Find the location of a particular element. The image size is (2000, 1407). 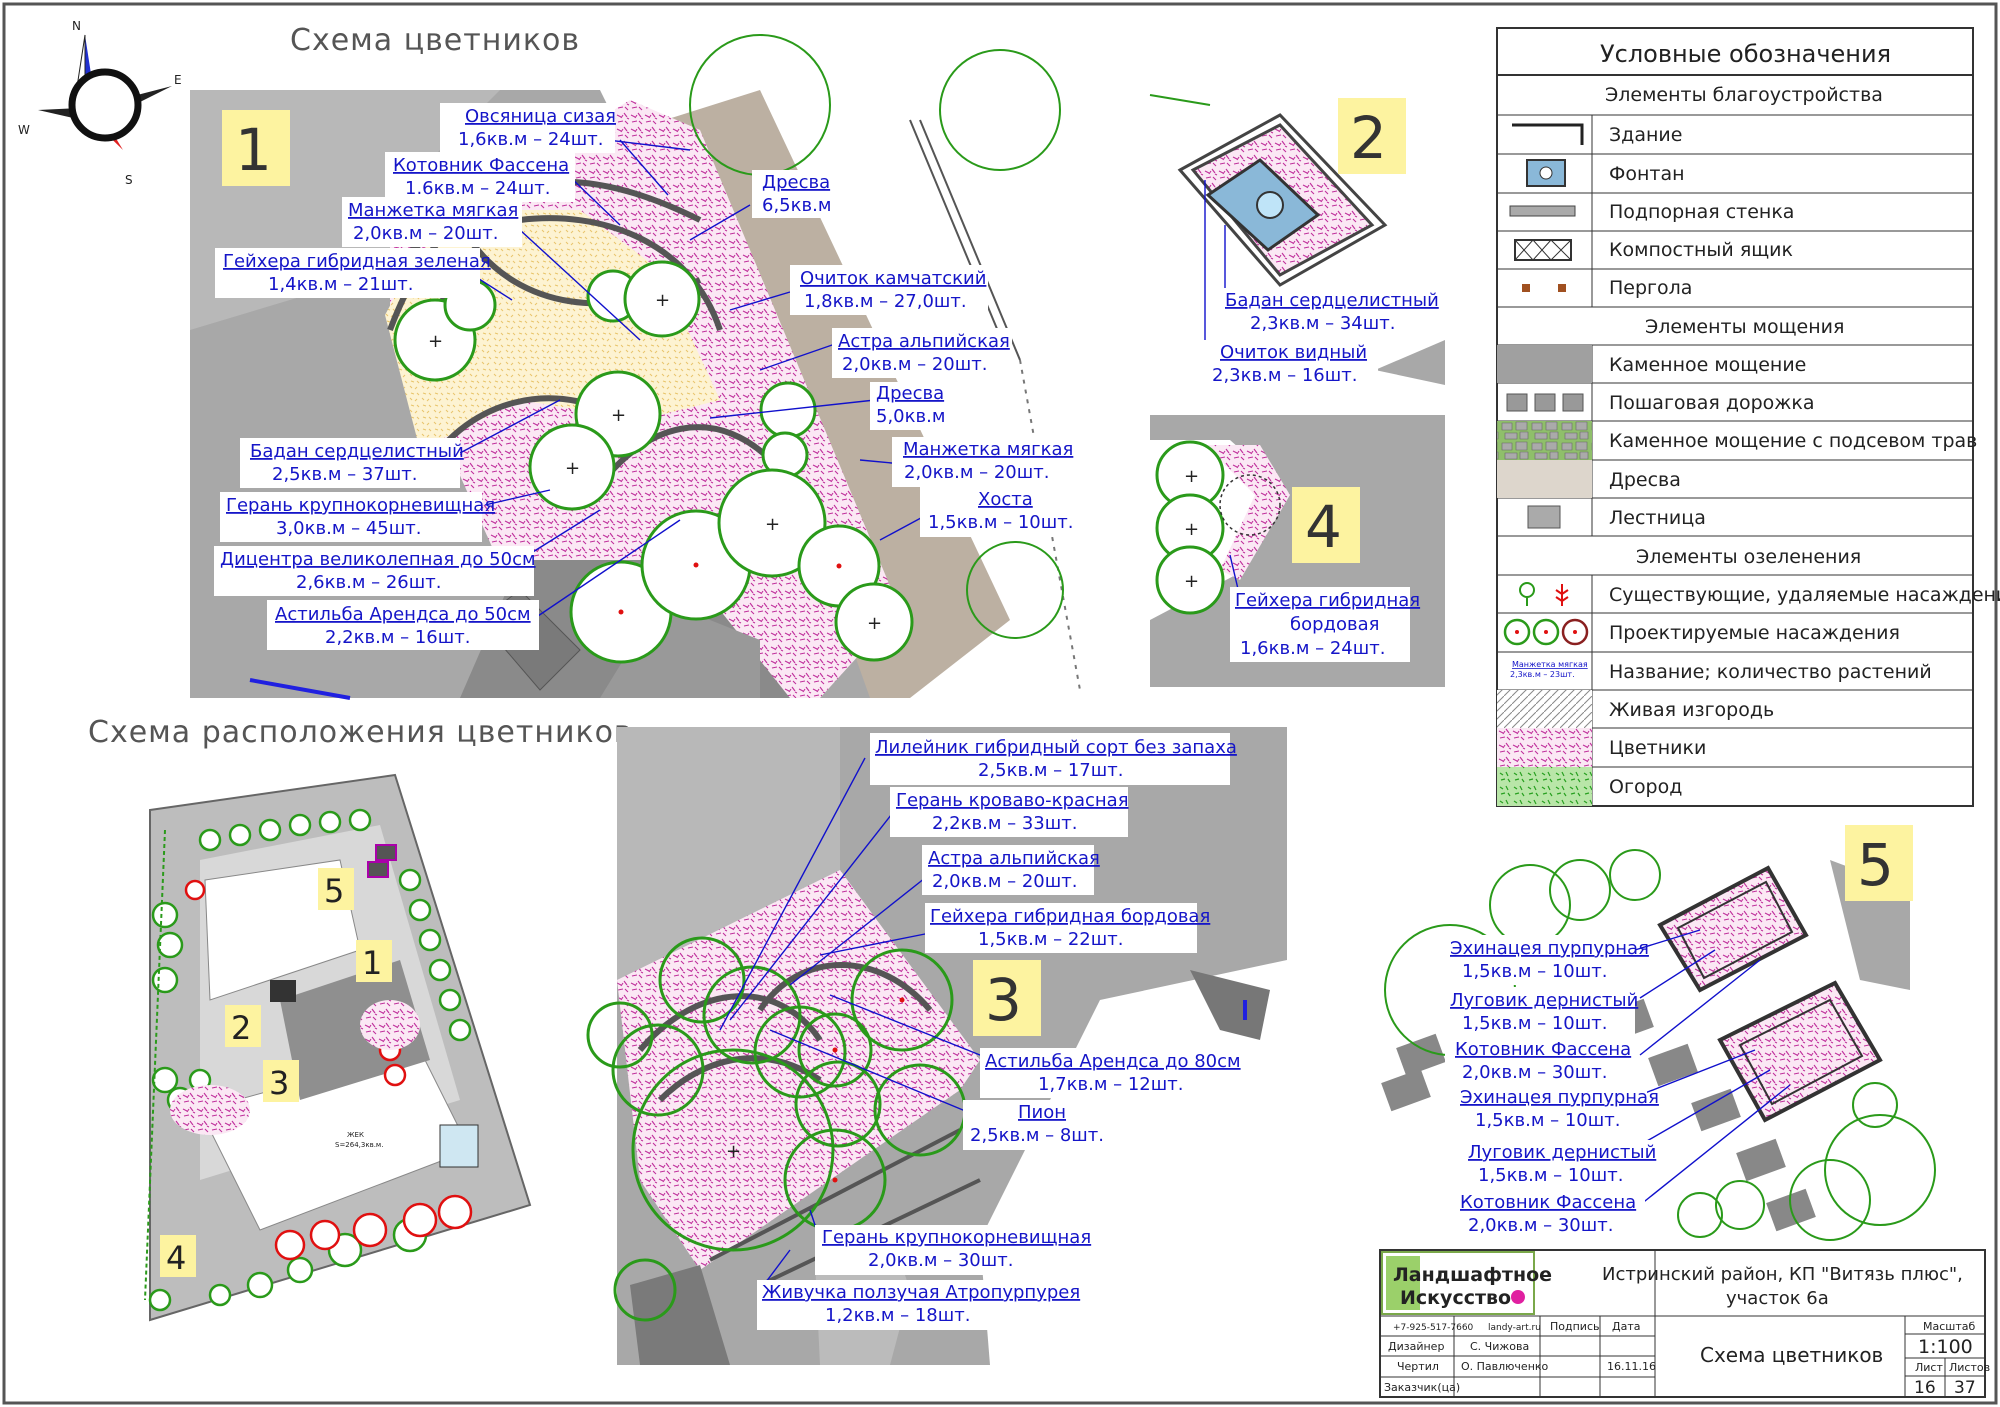

compass-s: S is located at coordinates (129, 180).